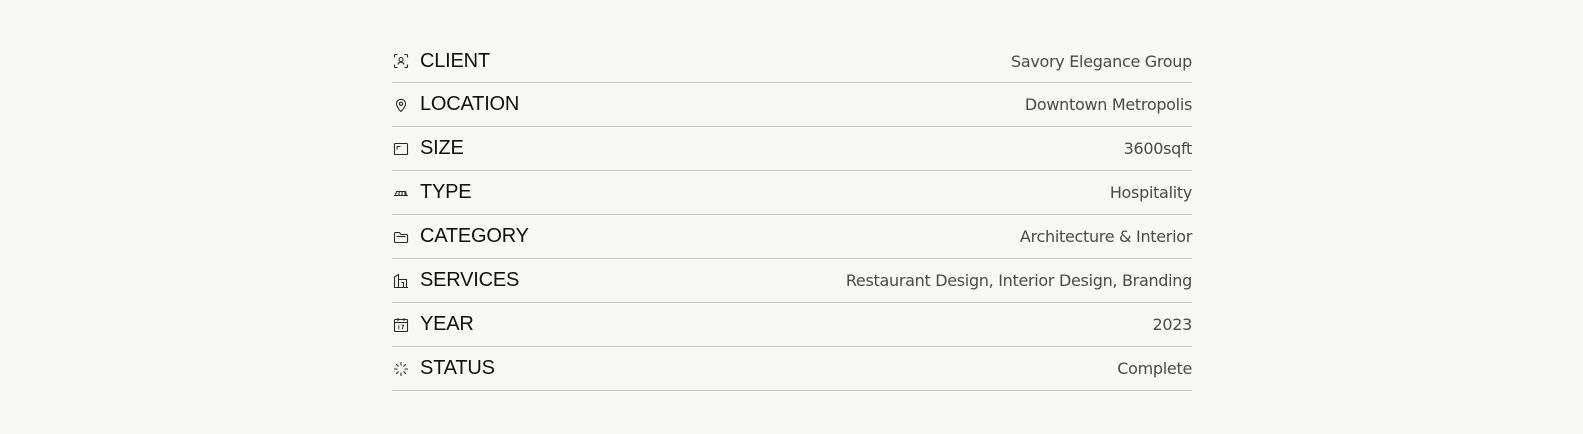 This screenshot has height=434, width=1583. I want to click on detail-label-group: TYPE, so click(432, 192).